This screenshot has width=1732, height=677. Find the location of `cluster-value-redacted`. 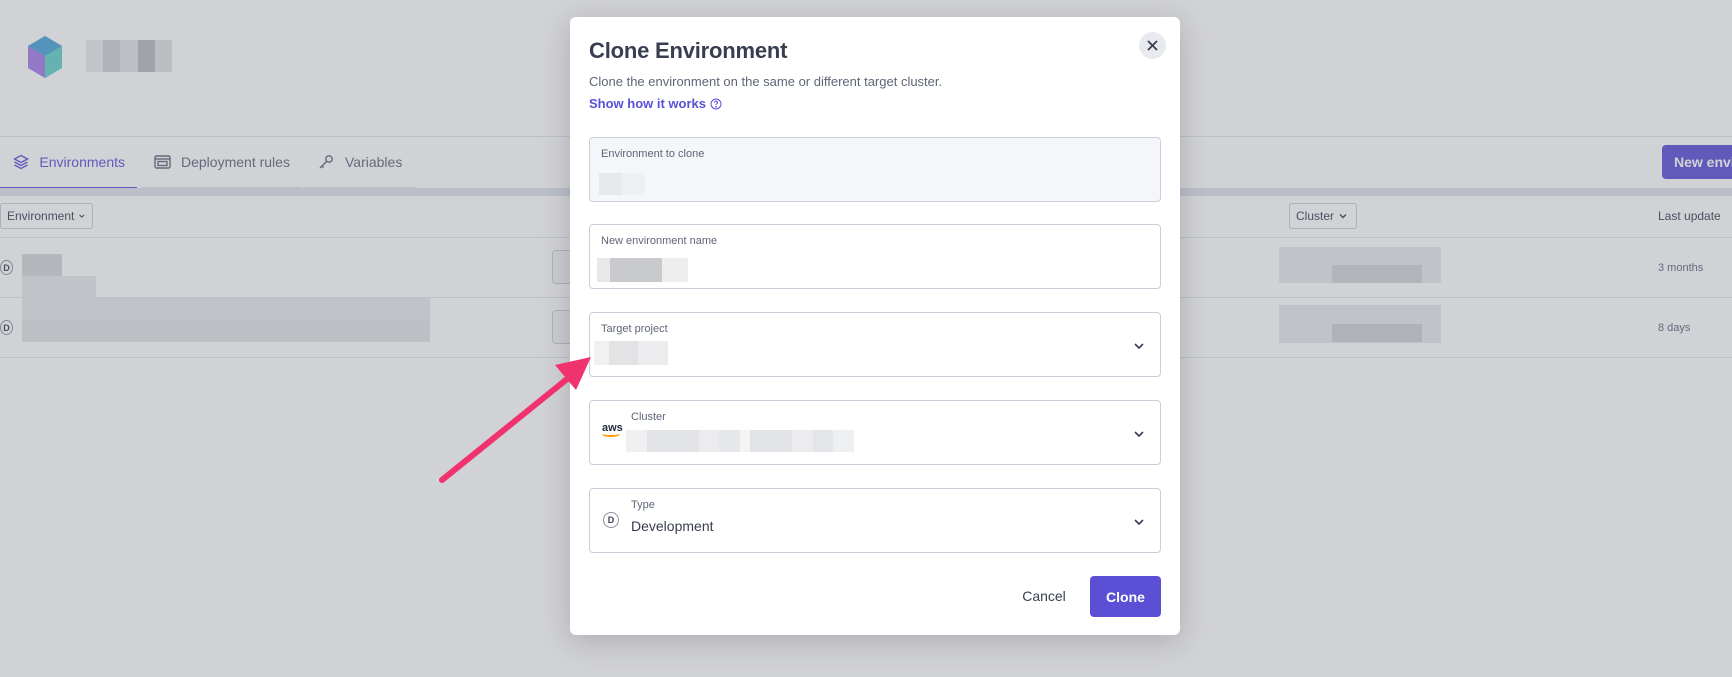

cluster-value-redacted is located at coordinates (740, 441).